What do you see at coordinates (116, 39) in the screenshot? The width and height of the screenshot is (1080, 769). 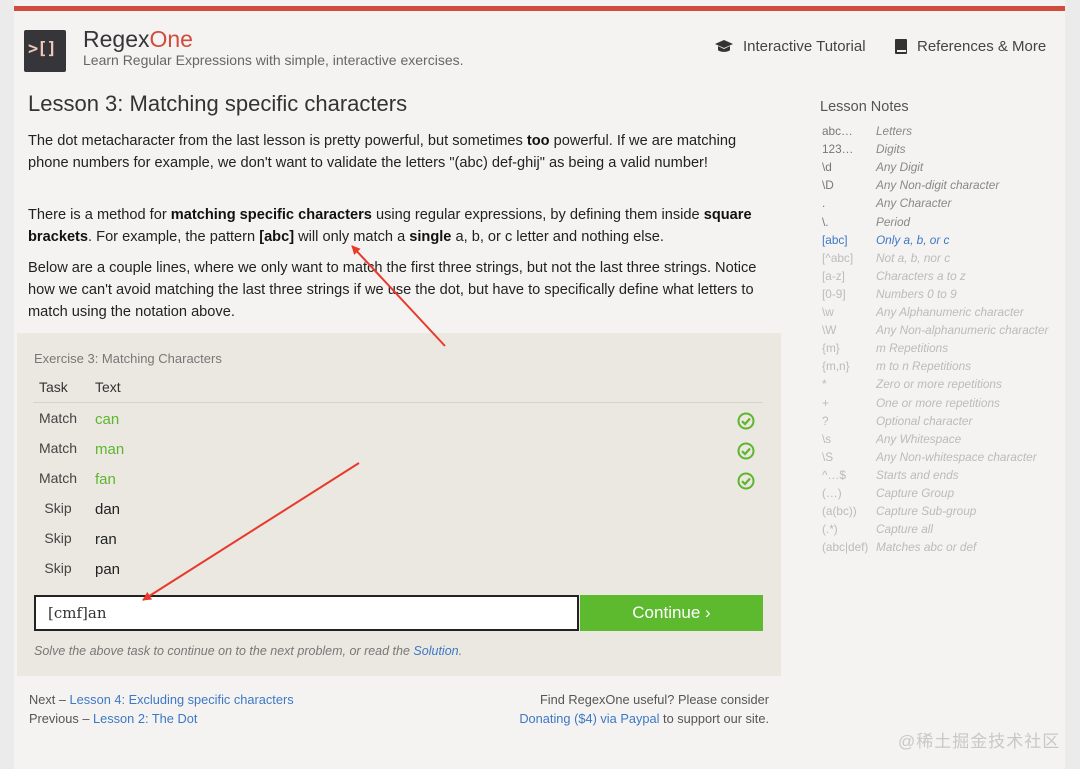 I see `brand-name-main: Regex` at bounding box center [116, 39].